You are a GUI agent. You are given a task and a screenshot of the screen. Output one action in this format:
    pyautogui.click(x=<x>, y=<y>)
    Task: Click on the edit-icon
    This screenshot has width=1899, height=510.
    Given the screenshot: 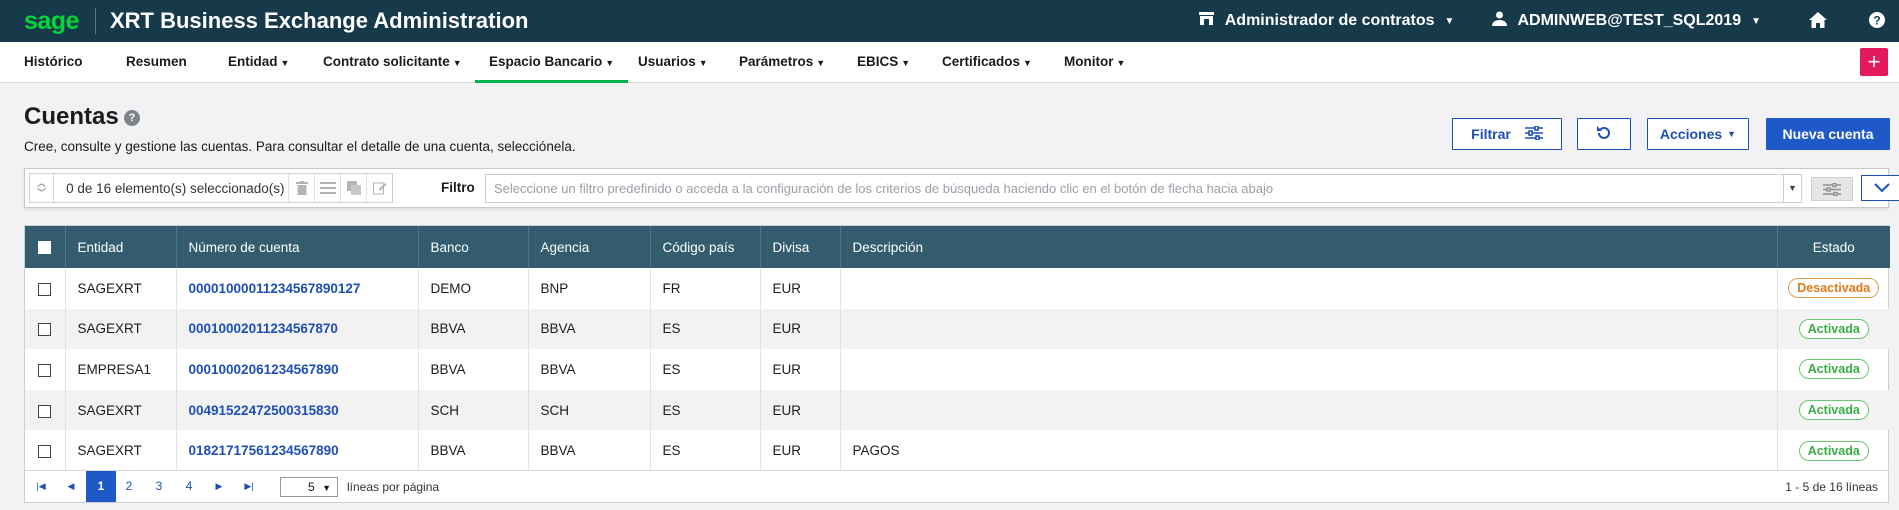 What is the action you would take?
    pyautogui.click(x=379, y=188)
    